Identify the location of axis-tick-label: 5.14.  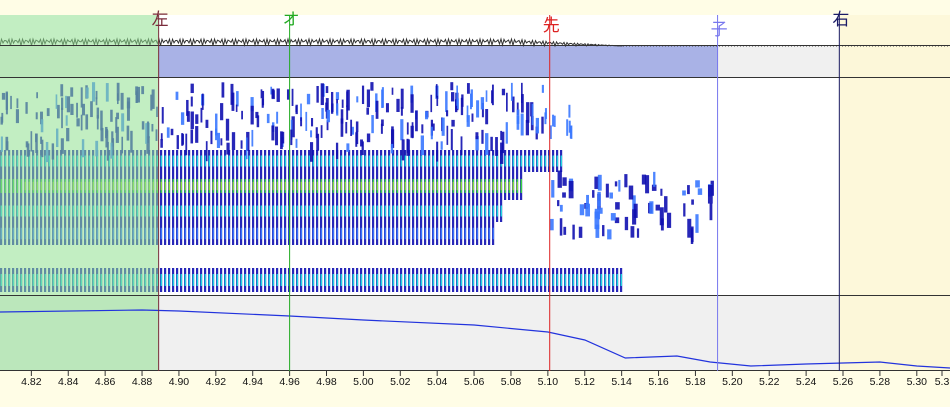
(621, 382).